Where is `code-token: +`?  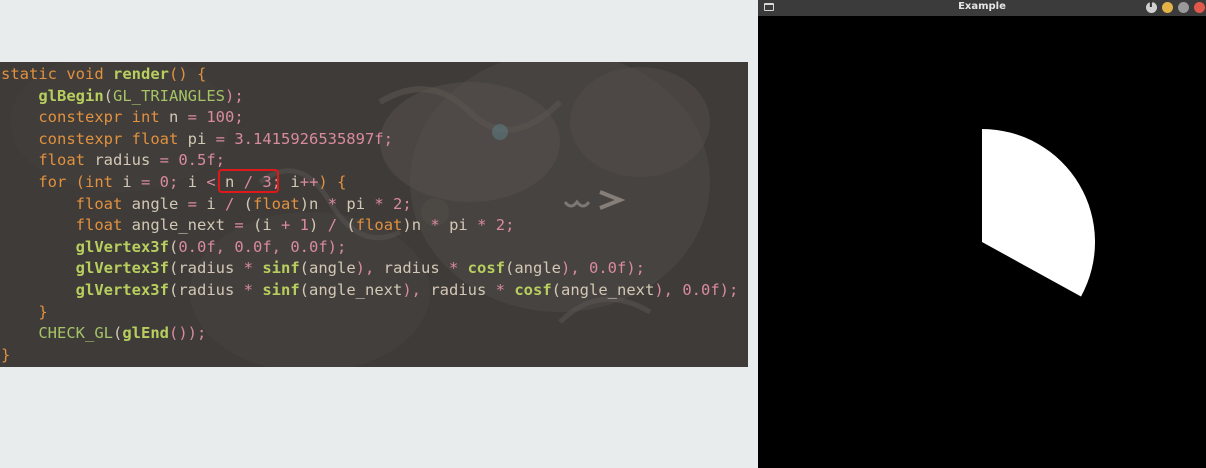
code-token: + is located at coordinates (290, 225).